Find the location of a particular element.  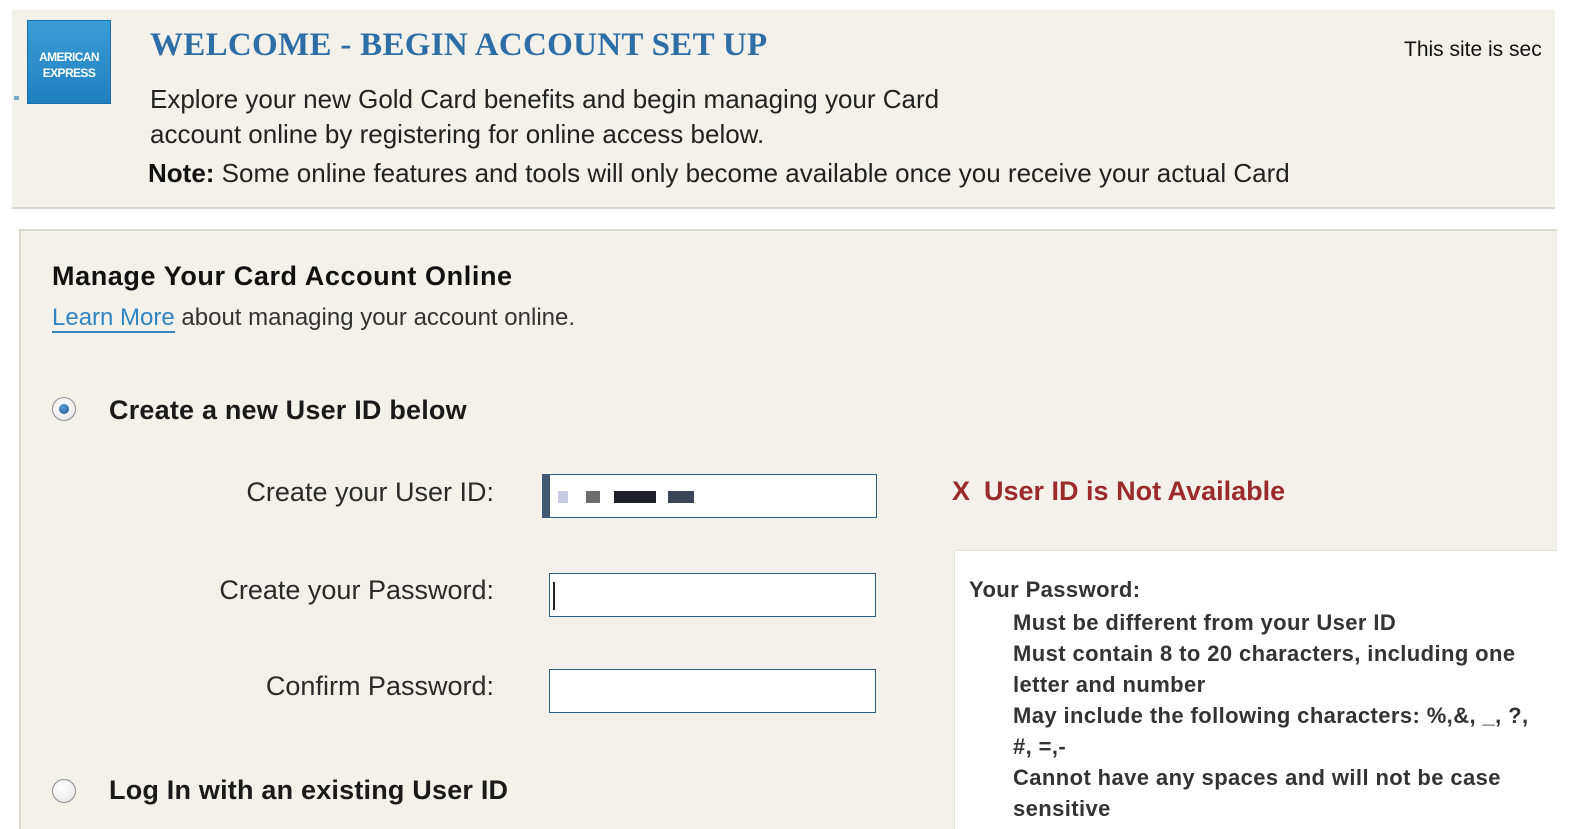

learn-more-suffix: about managing your account online. is located at coordinates (375, 317).